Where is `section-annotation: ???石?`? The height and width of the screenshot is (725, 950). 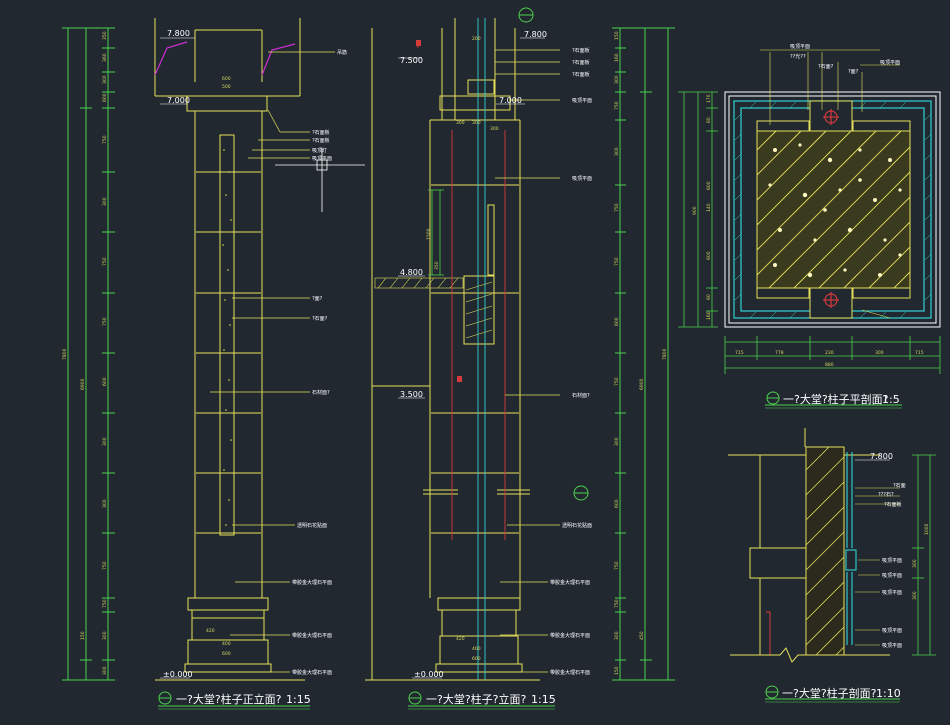 section-annotation: ???石? is located at coordinates (886, 495).